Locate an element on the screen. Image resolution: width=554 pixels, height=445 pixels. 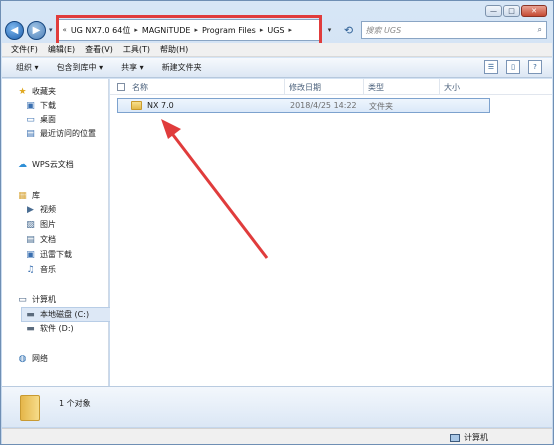
video-icon: ▶ is located at coordinates (30, 209).